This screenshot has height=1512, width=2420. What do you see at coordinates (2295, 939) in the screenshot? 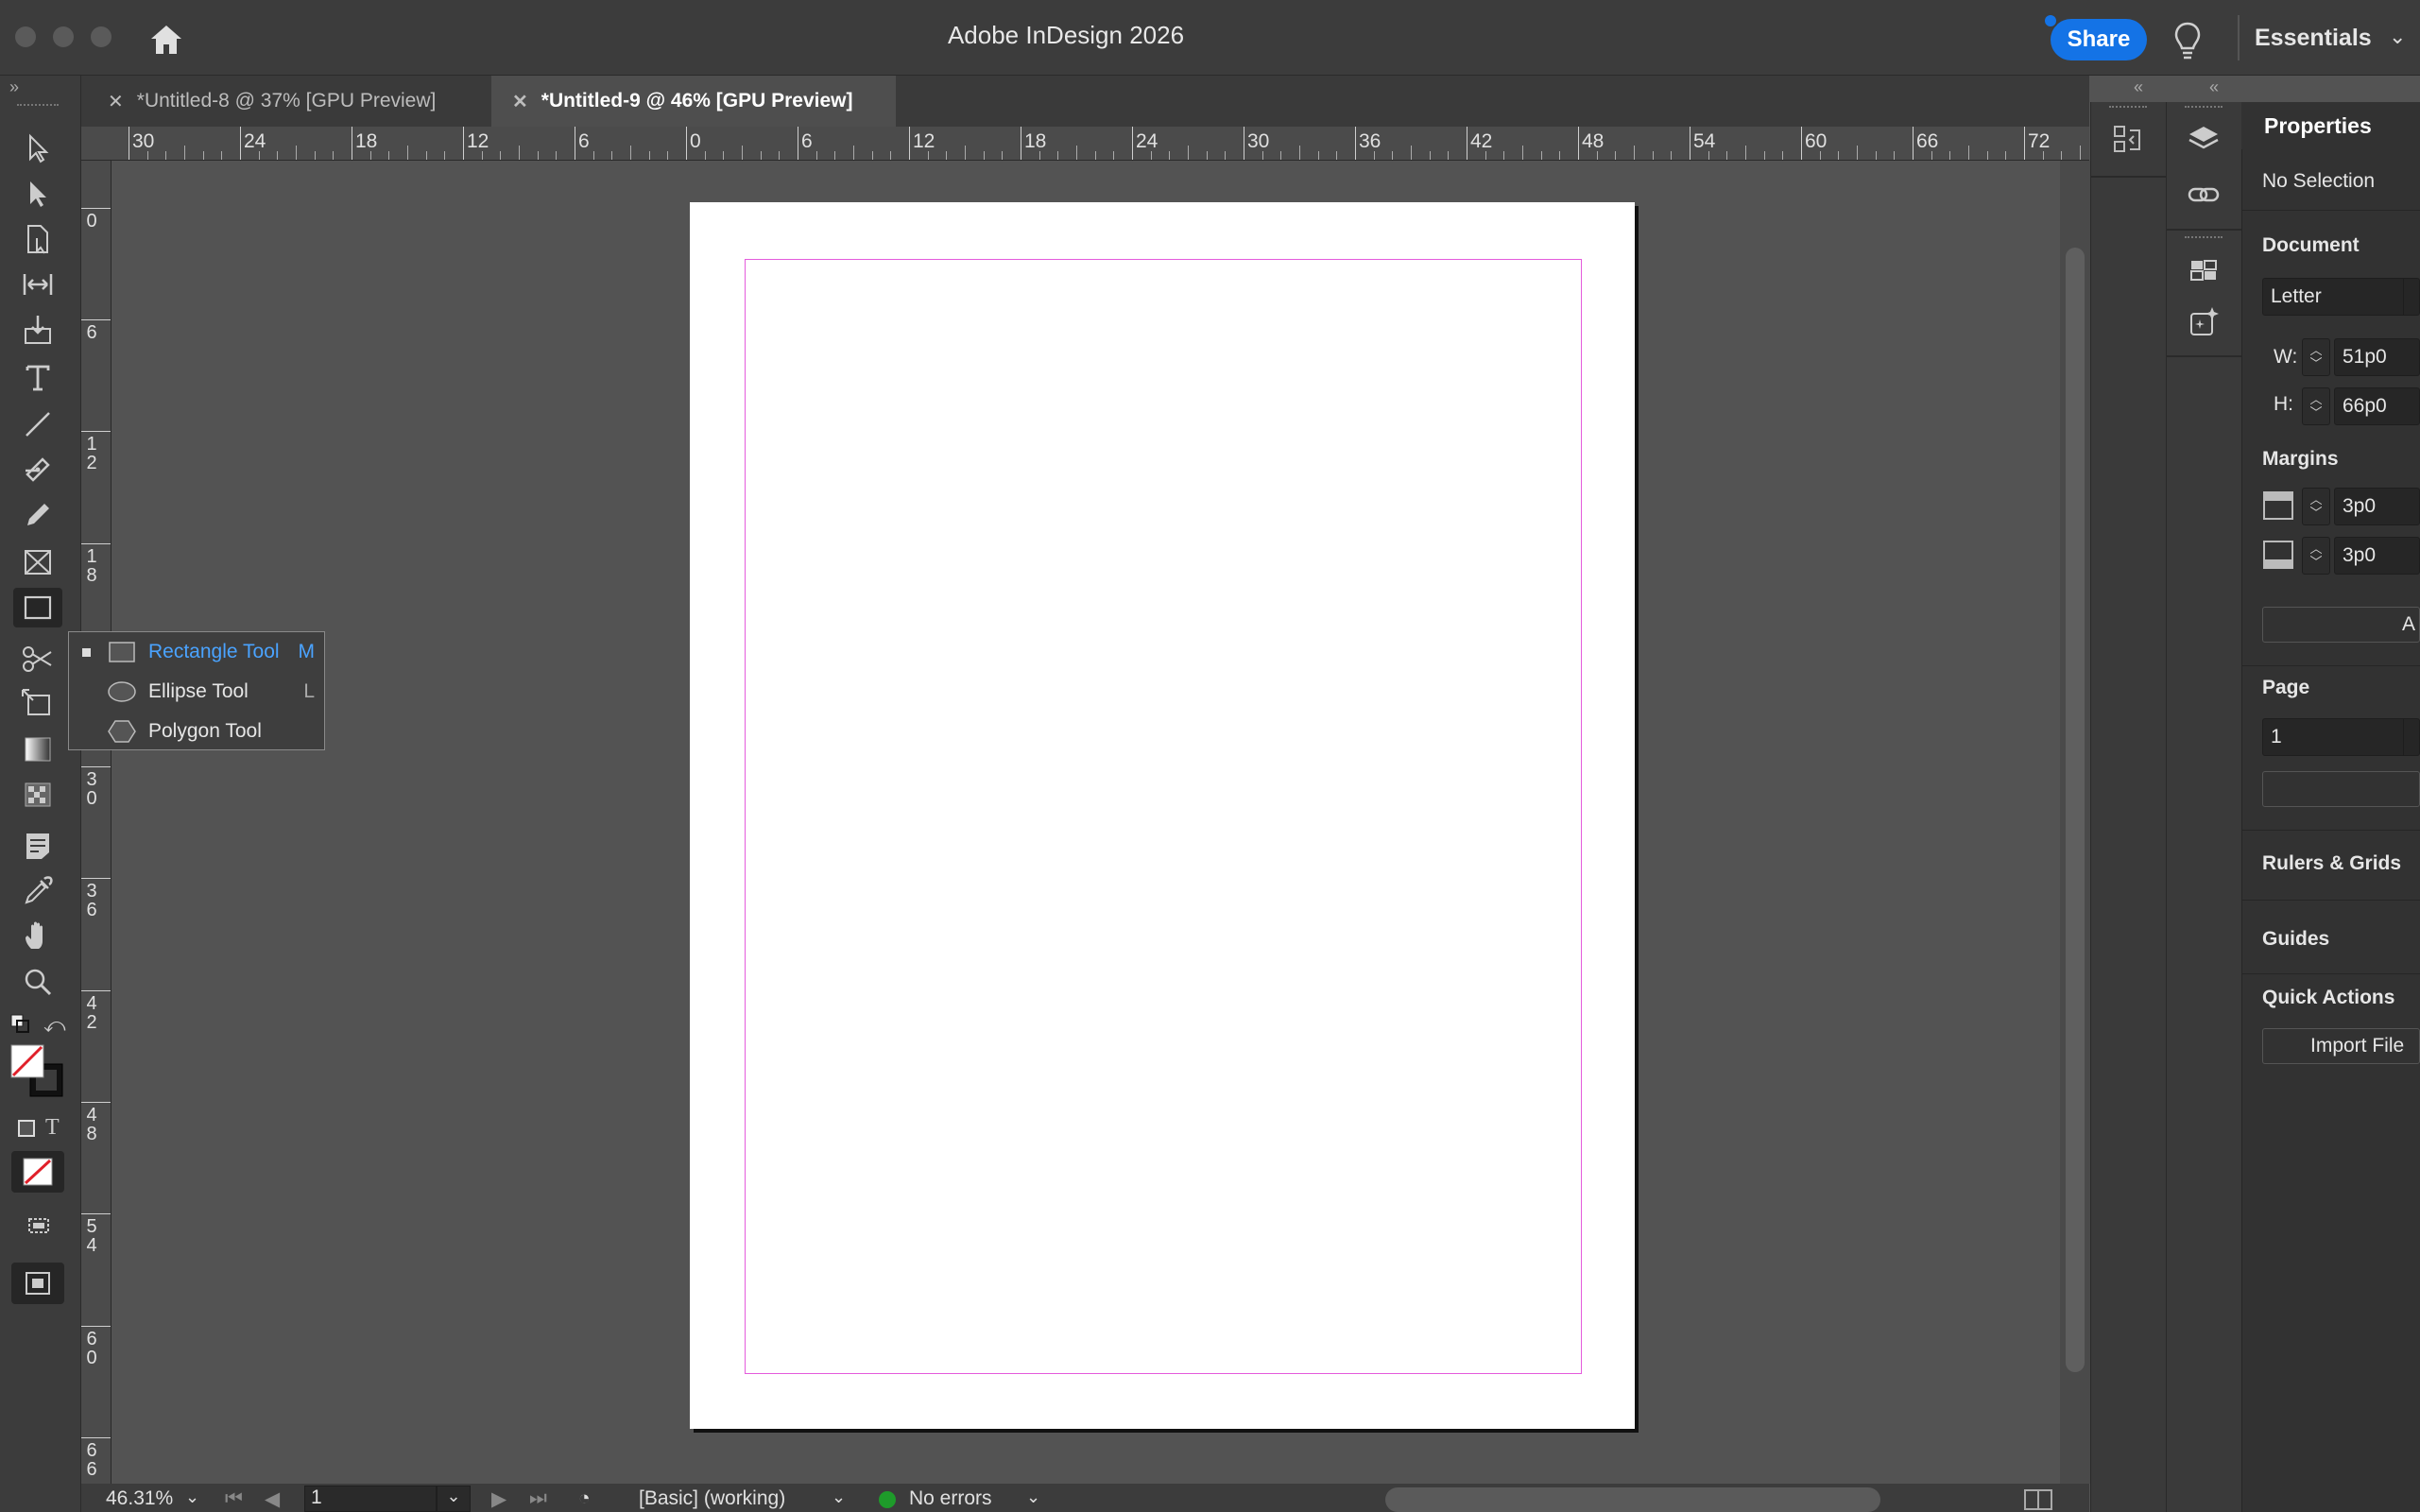
I see `section-title-guides: Guides` at bounding box center [2295, 939].